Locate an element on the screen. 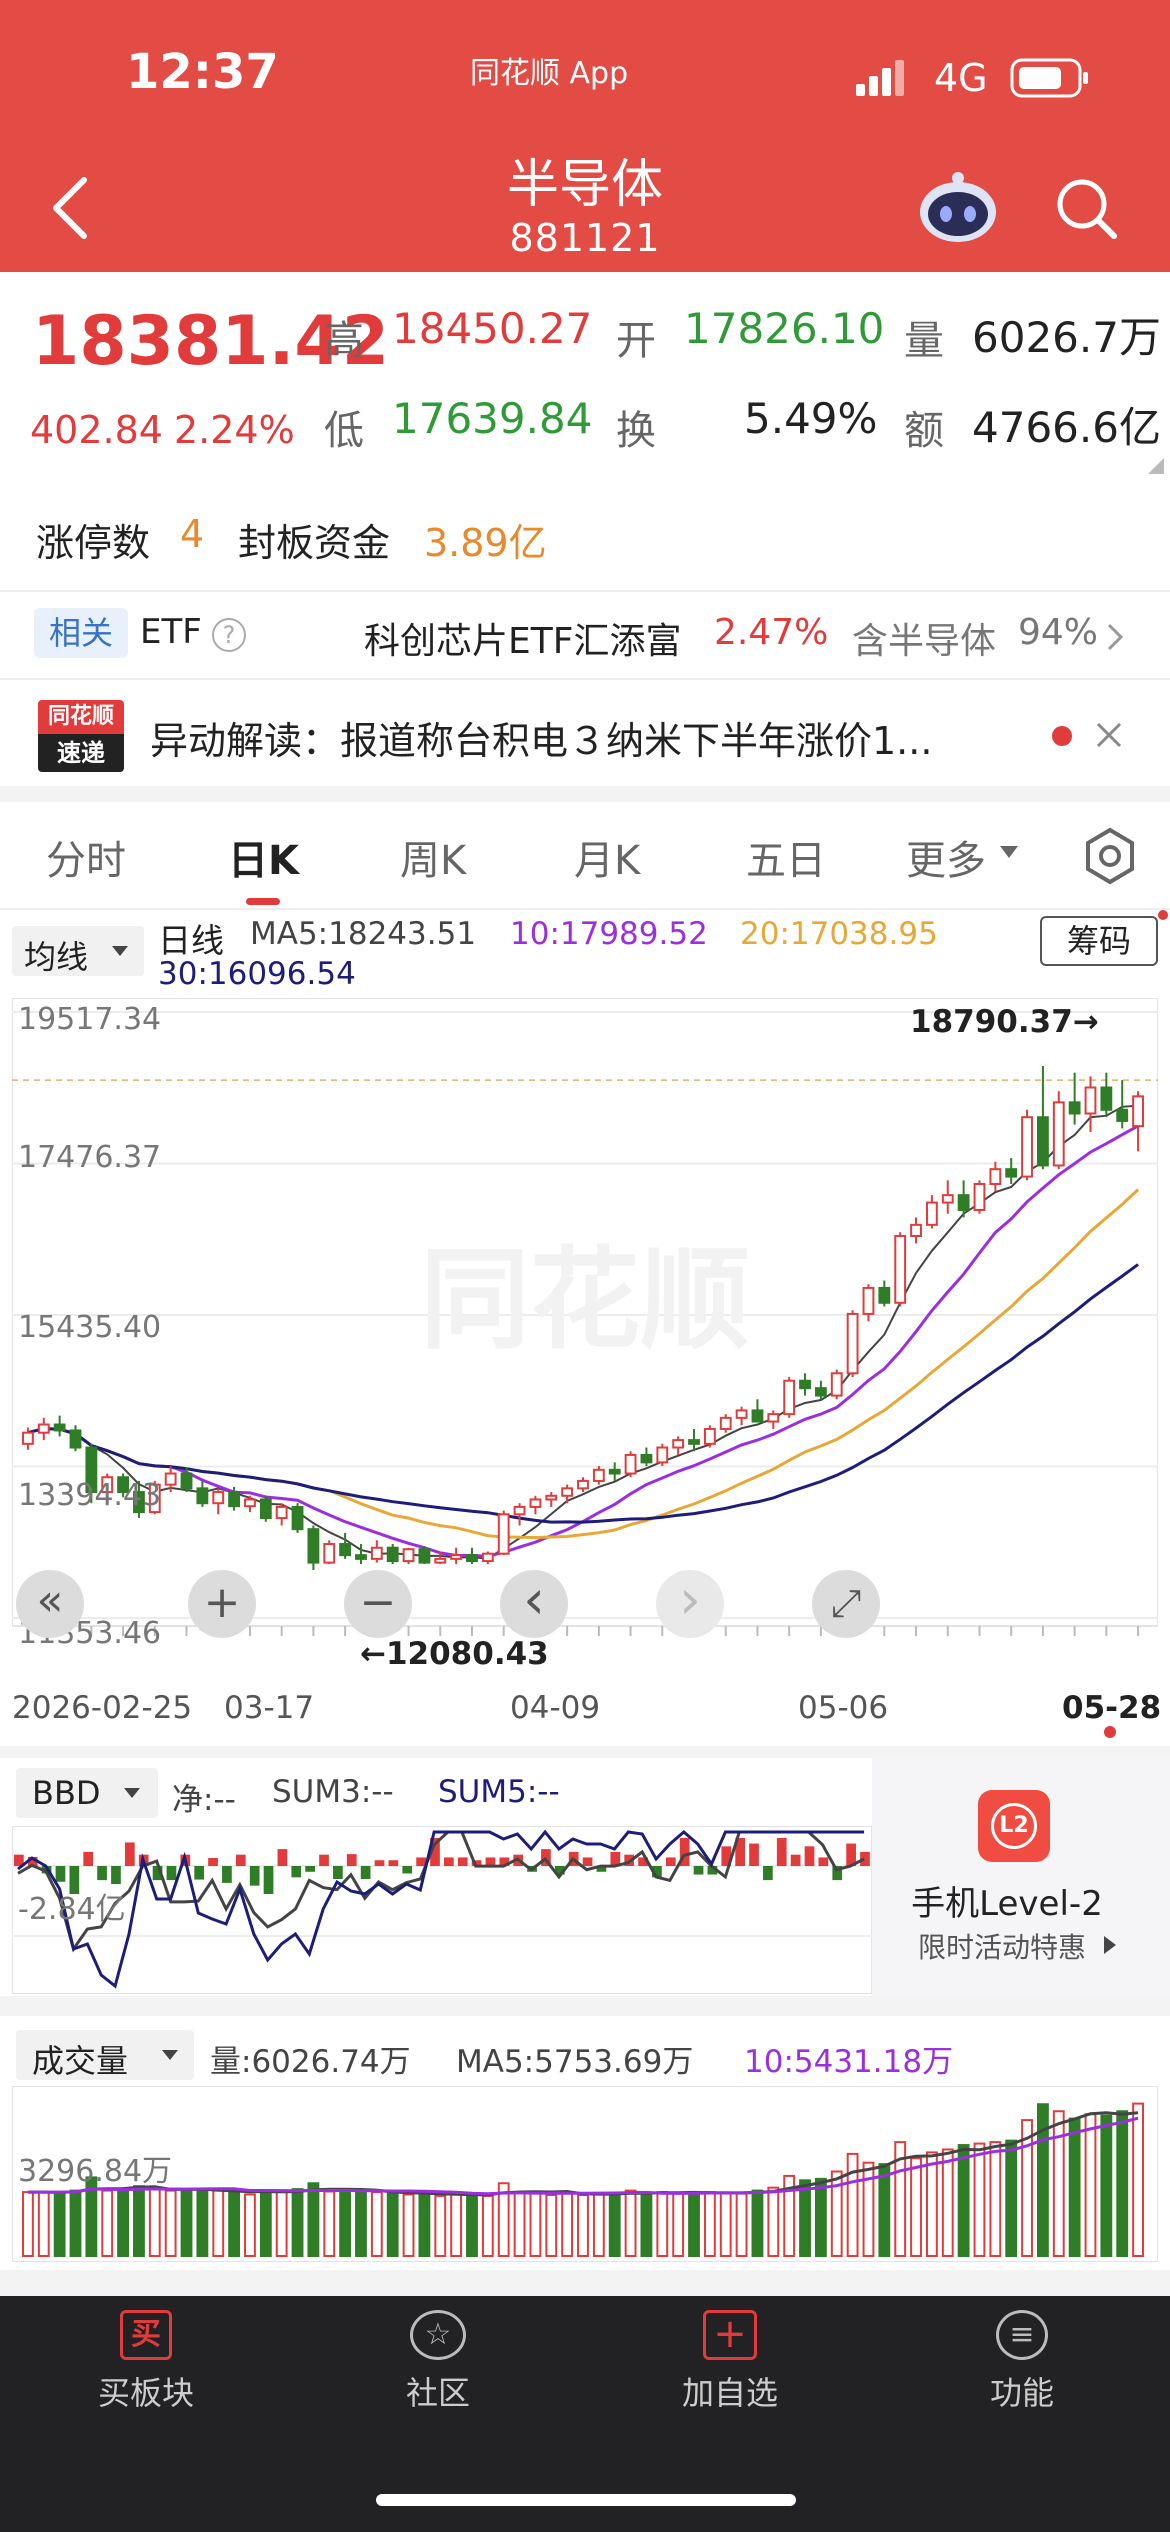  tab-more: 更多 is located at coordinates (946, 857).